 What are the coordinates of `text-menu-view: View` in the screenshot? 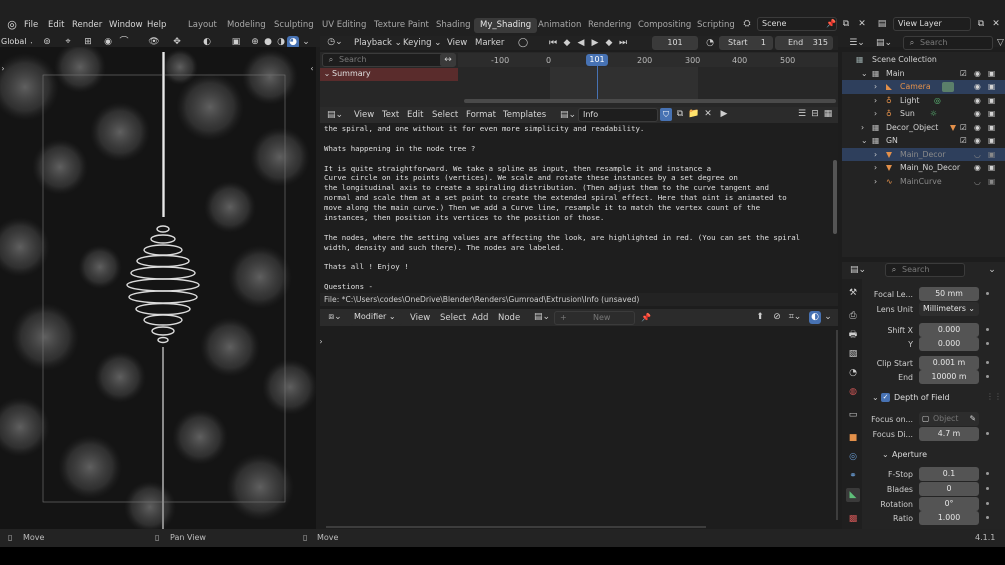 It's located at (364, 115).